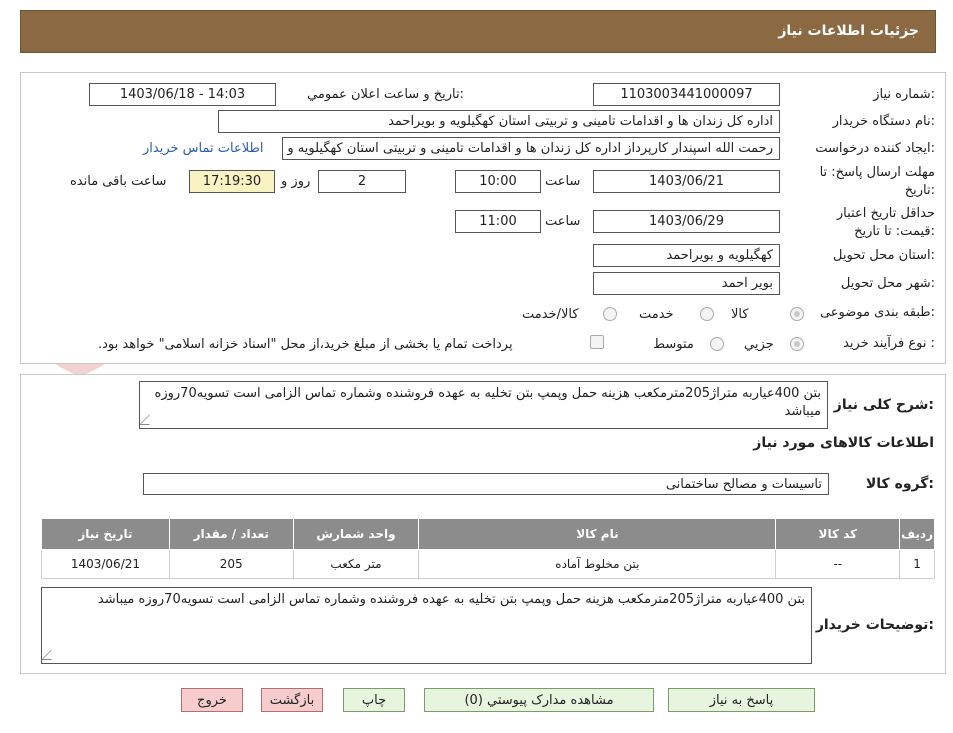  What do you see at coordinates (212, 700) in the screenshot?
I see `exit-button: خروج` at bounding box center [212, 700].